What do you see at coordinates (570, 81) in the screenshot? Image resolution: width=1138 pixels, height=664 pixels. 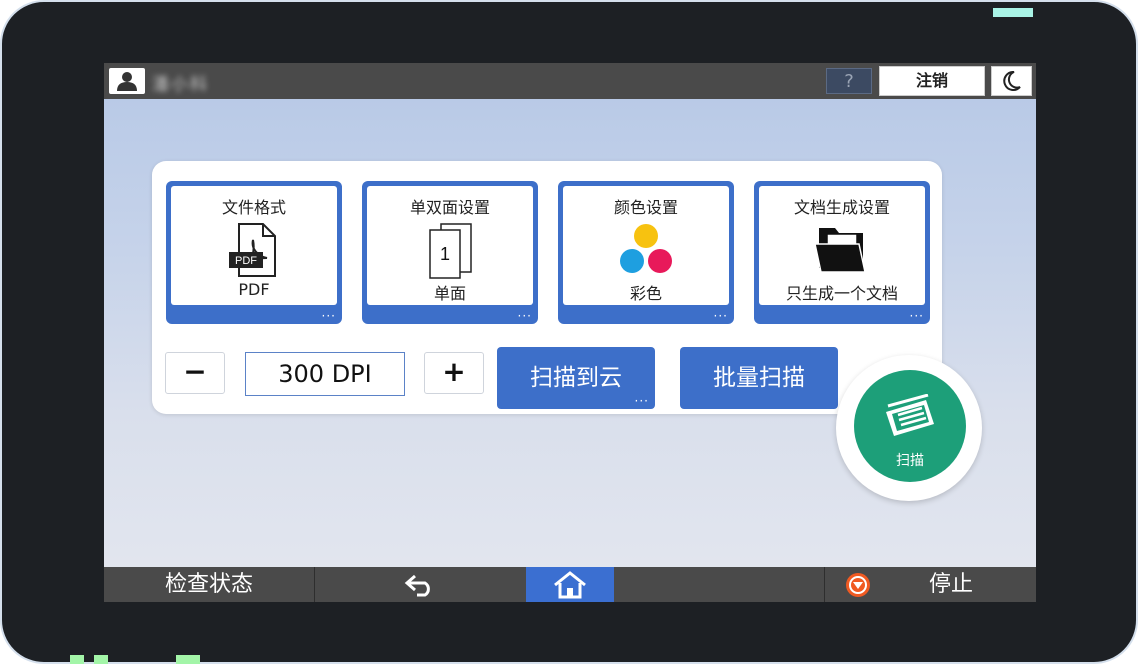 I see `top-bar: 潘小科 ? 注销` at bounding box center [570, 81].